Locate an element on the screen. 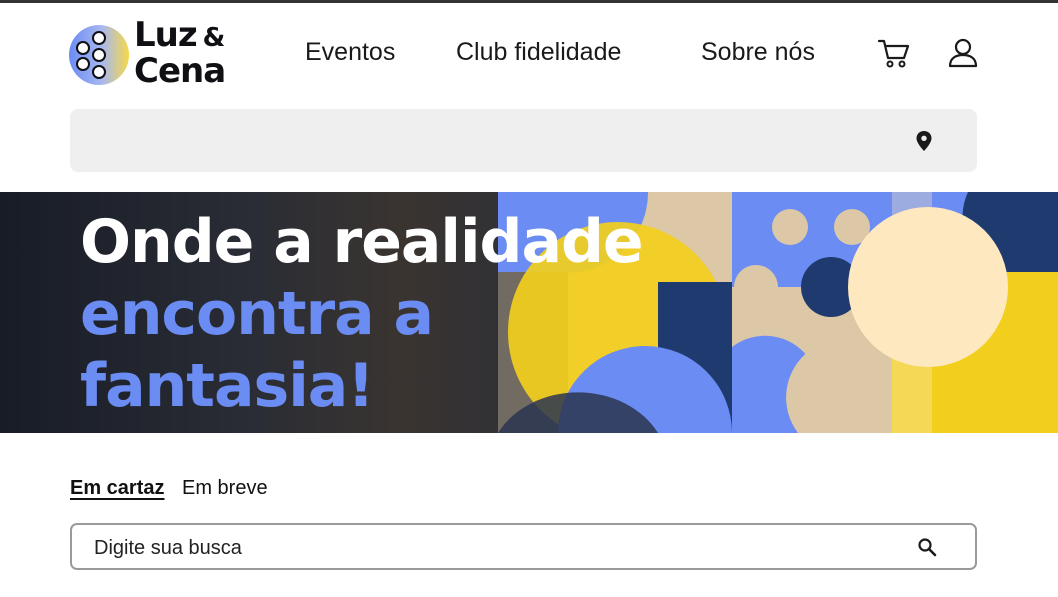 Image resolution: width=1058 pixels, height=597 pixels. nav-item-sobre-nos: Sobre nós is located at coordinates (758, 52).